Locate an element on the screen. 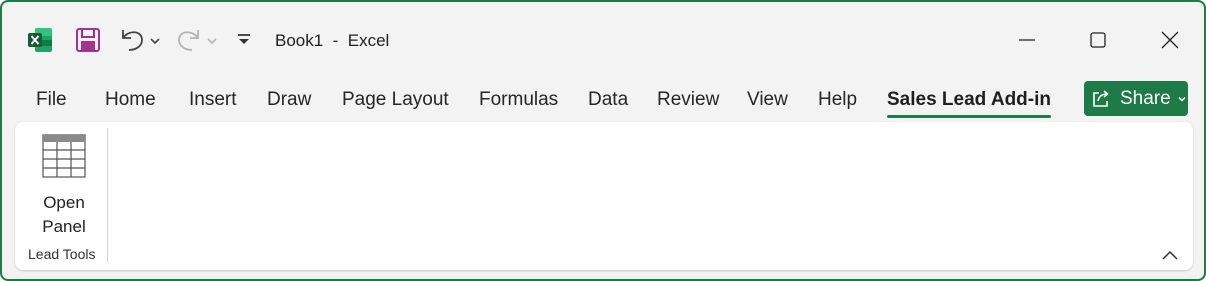 This screenshot has width=1206, height=281. tab-file: File is located at coordinates (51, 100).